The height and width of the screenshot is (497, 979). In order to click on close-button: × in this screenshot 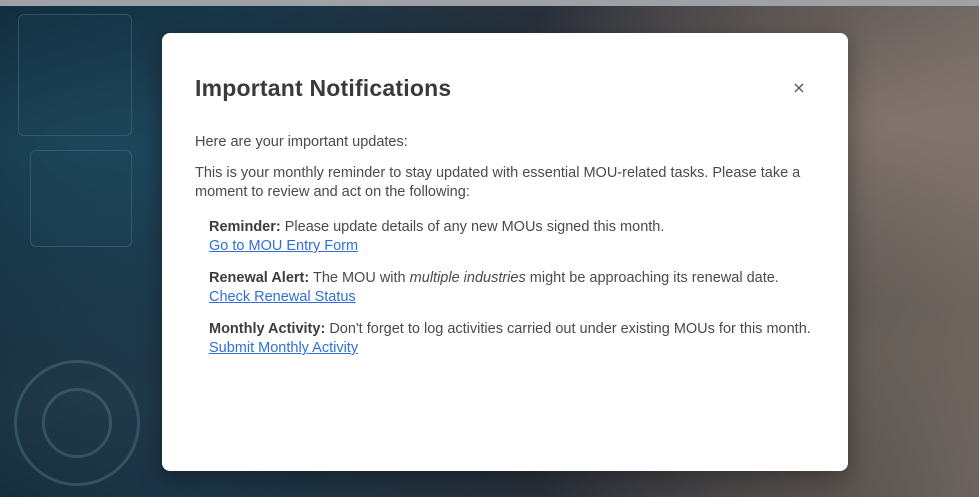, I will do `click(799, 88)`.